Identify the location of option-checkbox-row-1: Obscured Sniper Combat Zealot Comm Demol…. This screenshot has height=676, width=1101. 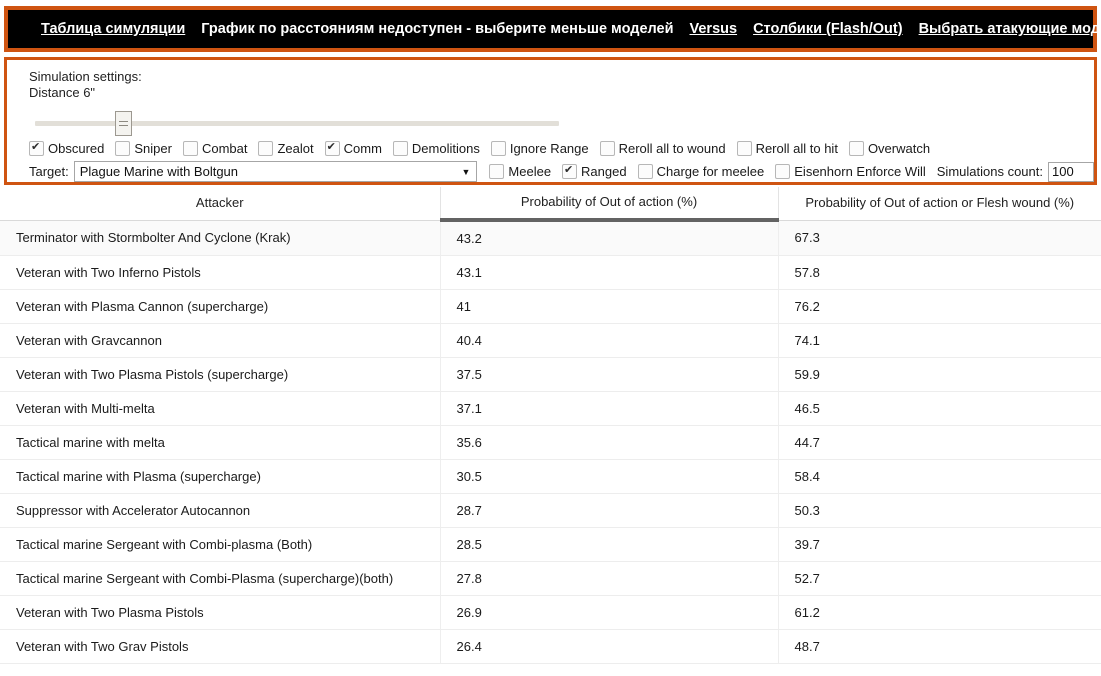
(561, 148).